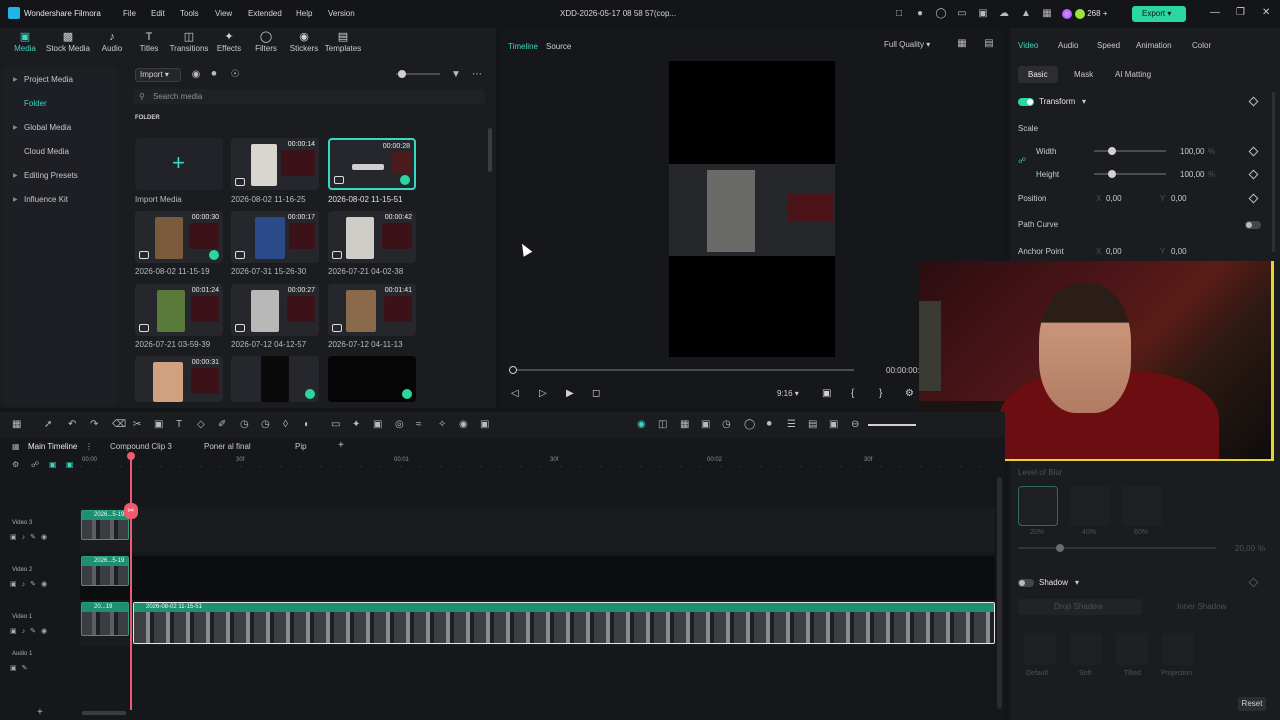  Describe the element at coordinates (372, 237) in the screenshot. I see `media-item: 00:00:42` at that location.